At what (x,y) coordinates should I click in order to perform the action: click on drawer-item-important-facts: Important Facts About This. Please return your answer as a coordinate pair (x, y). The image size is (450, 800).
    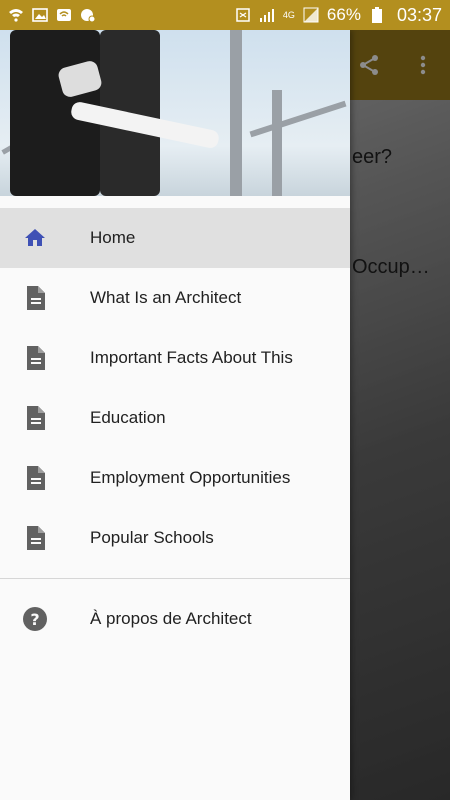
    Looking at the image, I should click on (175, 358).